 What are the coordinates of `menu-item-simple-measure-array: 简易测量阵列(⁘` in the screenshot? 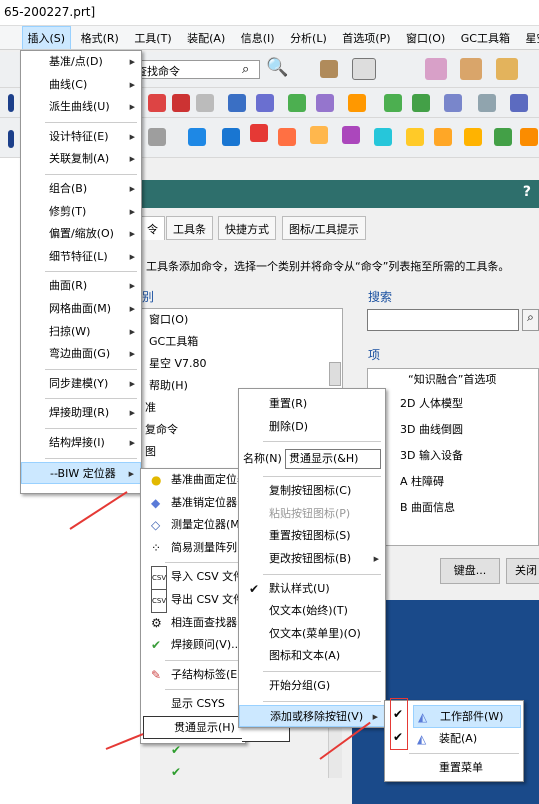 It's located at (193, 548).